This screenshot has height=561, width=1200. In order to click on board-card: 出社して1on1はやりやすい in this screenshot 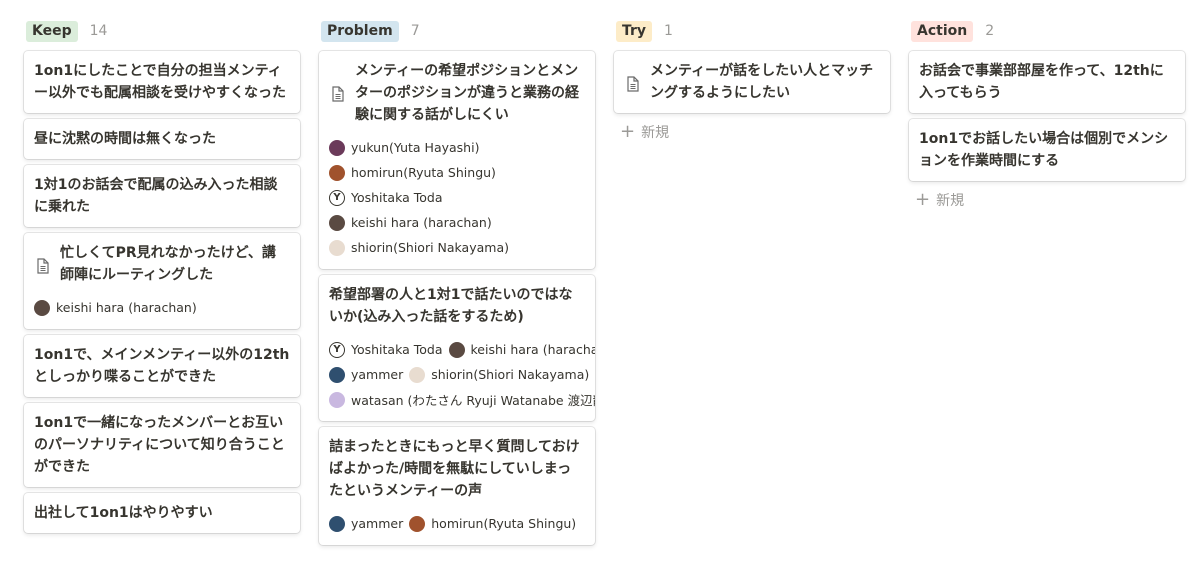, I will do `click(162, 513)`.